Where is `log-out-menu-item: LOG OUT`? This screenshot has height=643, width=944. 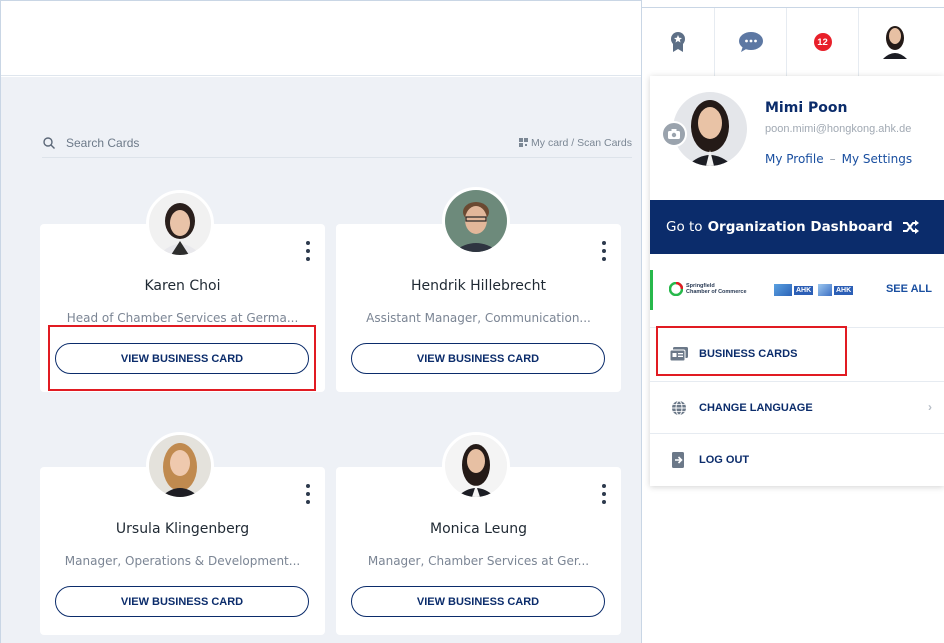 log-out-menu-item: LOG OUT is located at coordinates (797, 459).